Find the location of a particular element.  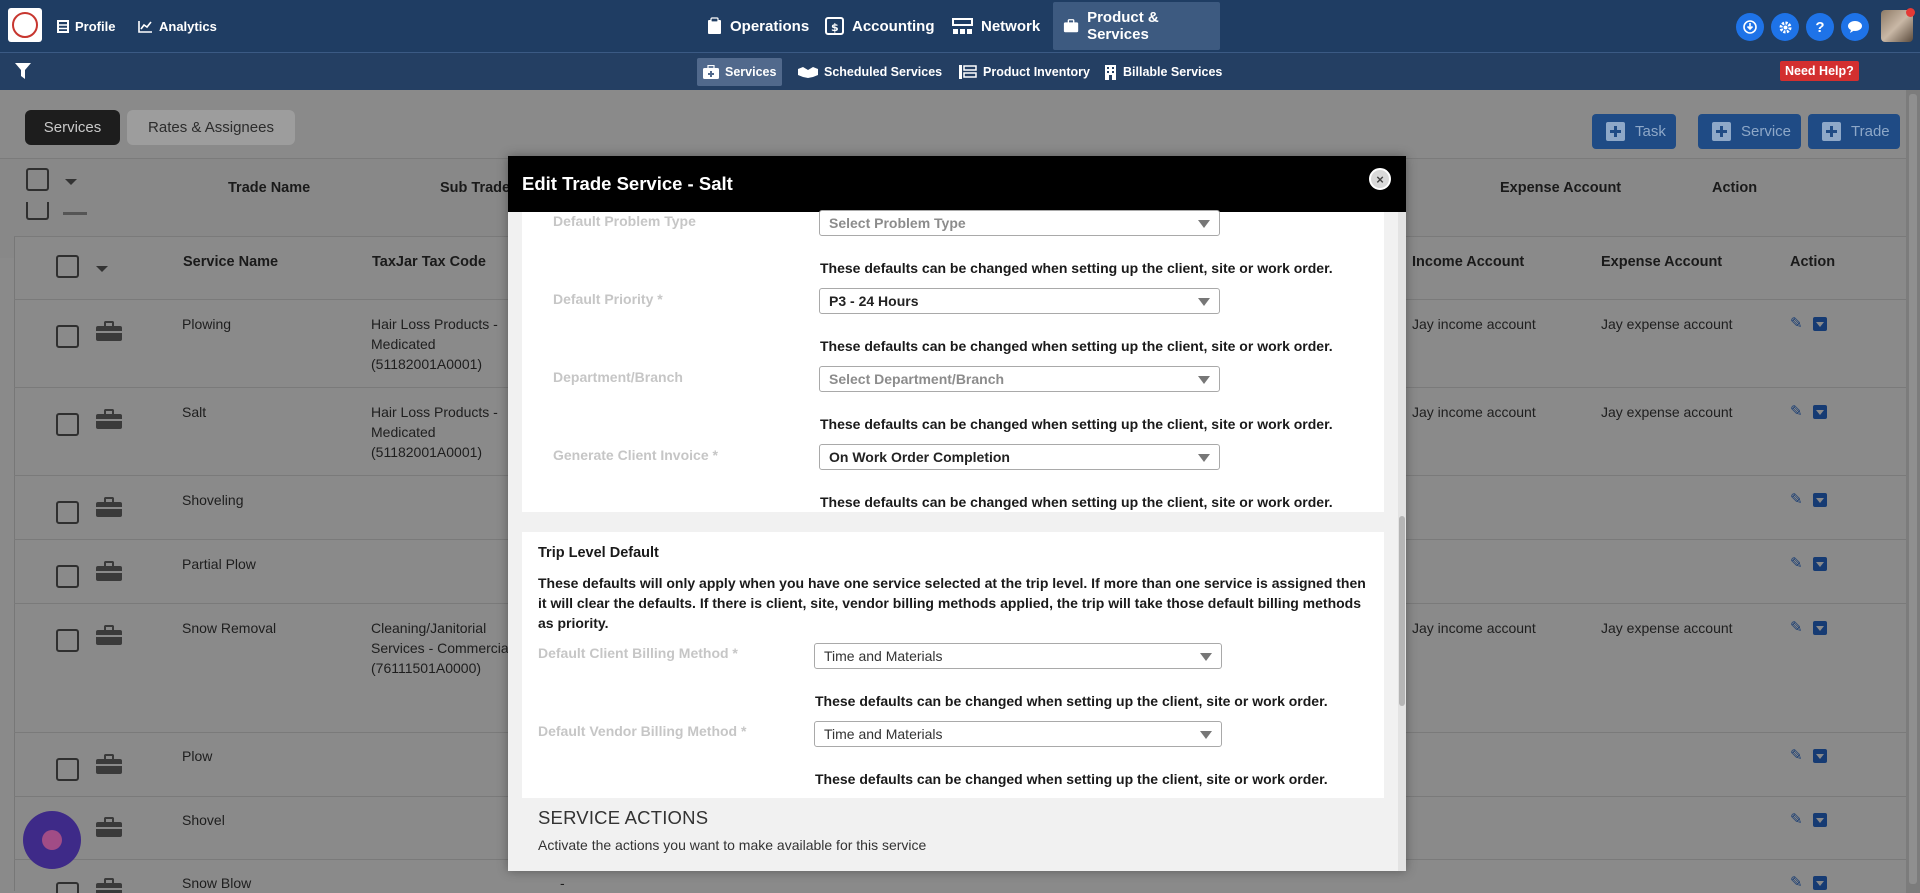

notification-dot is located at coordinates (1910, 12).